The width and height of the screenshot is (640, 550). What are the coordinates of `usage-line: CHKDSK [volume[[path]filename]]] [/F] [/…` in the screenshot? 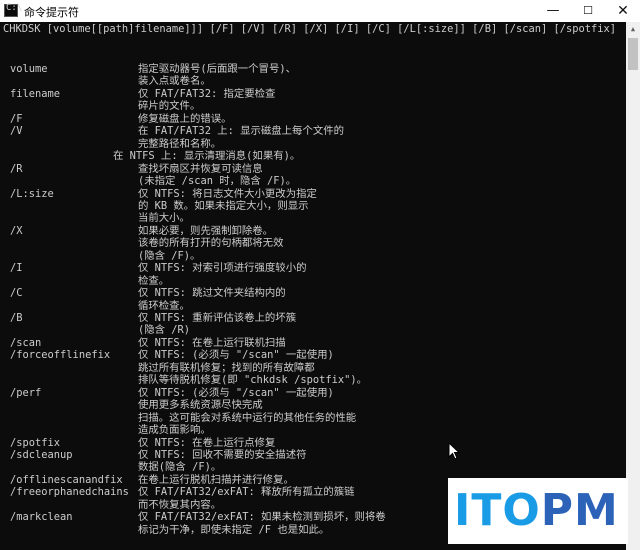 It's located at (310, 29).